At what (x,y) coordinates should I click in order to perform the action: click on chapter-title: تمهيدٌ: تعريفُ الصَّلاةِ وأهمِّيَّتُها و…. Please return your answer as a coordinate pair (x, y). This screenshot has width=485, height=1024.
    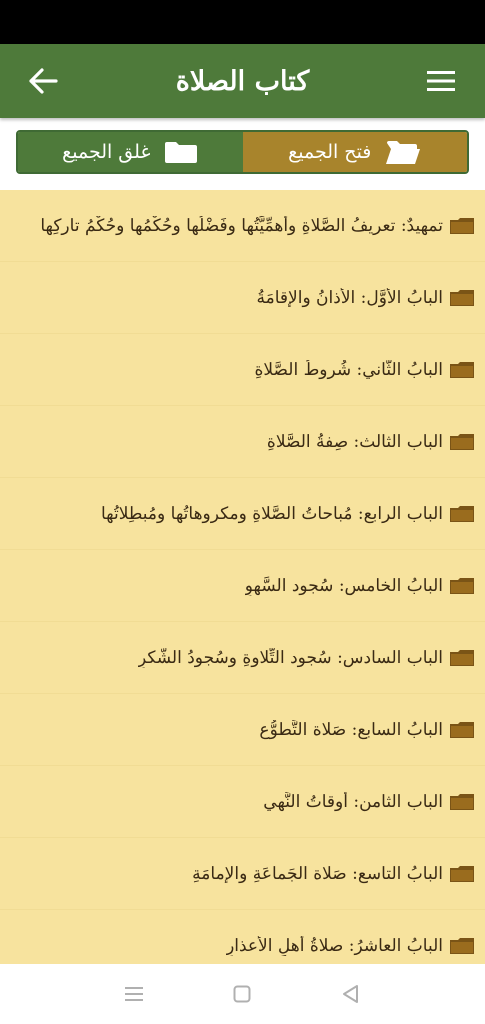
    Looking at the image, I should click on (241, 225).